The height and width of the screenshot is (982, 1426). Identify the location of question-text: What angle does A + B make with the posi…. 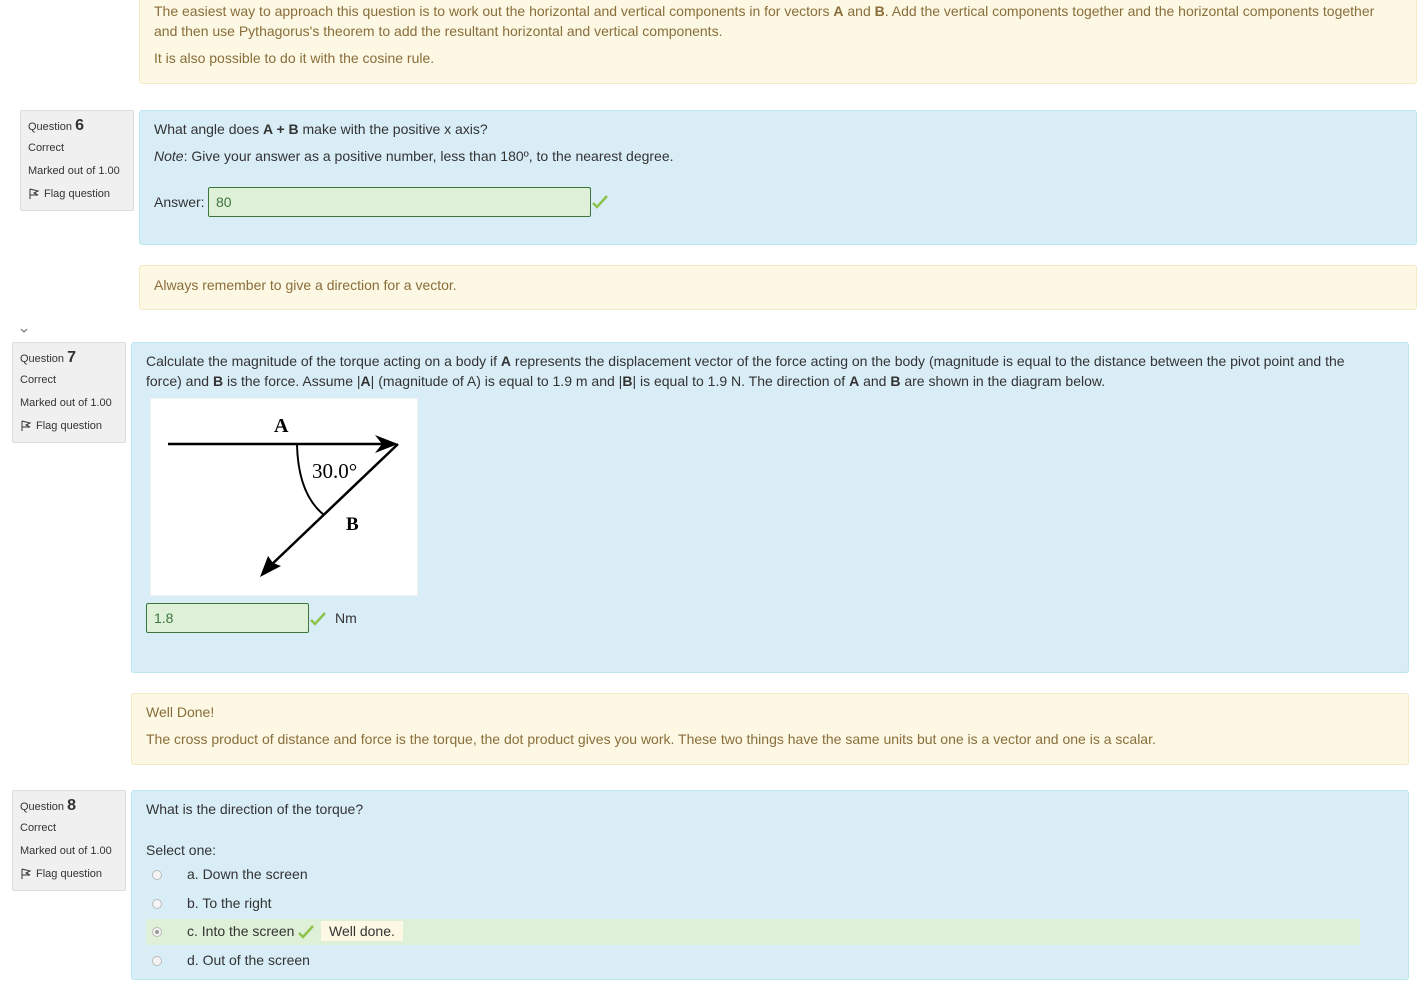
(321, 129).